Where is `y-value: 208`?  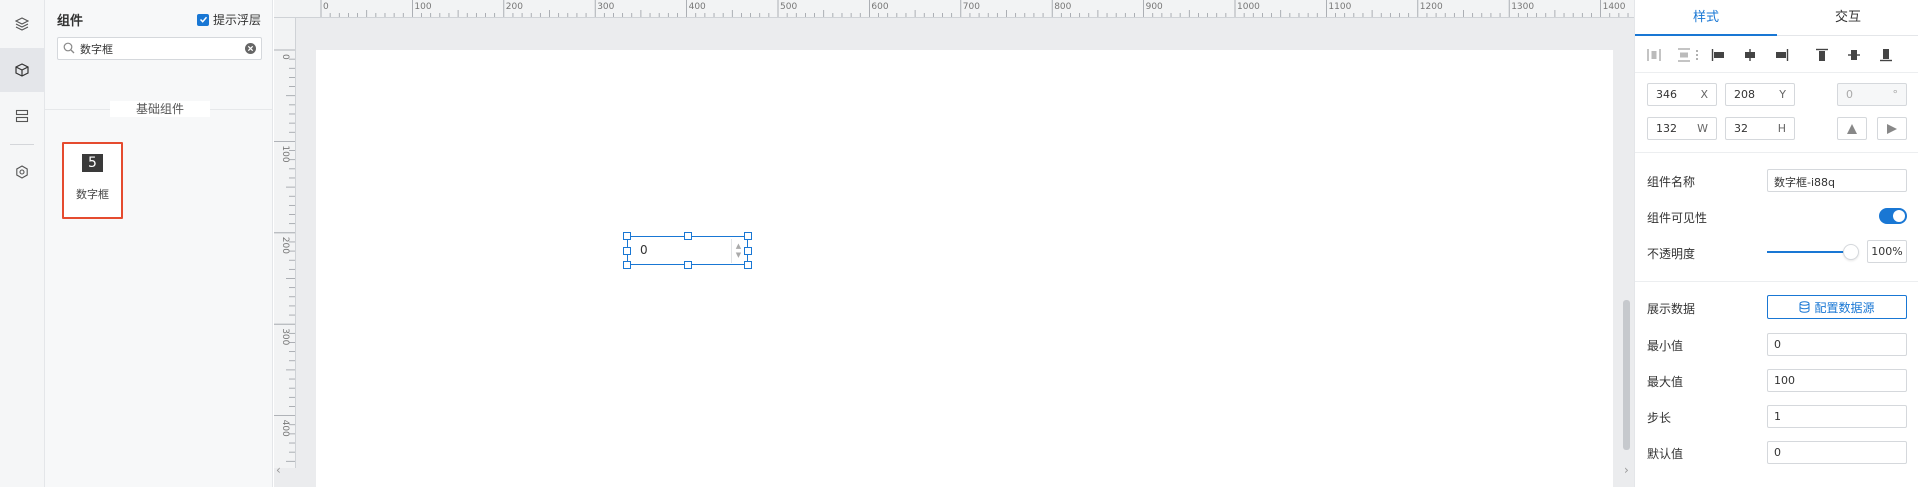
y-value: 208 is located at coordinates (1744, 94).